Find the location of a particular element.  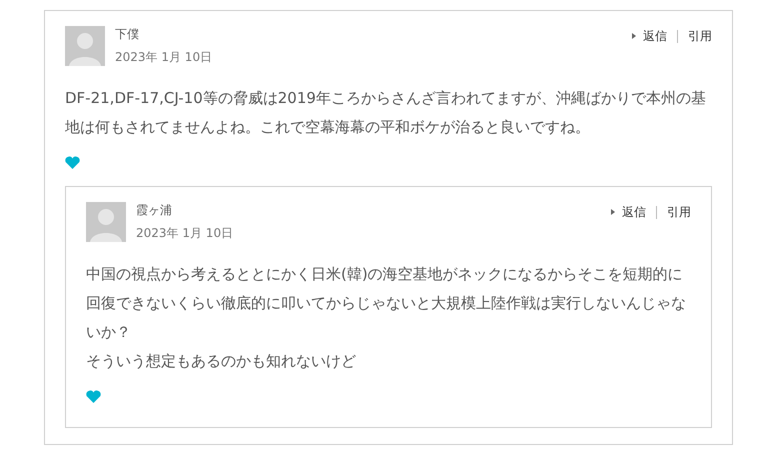

comment-text: 中国の視点から考えるととにかく日米(韓)の海空基地がネックになるからそこを短期的に回復できないくらい徹底的に叩いてからじゃないと大規模上陸作戦は実行しないんじゃないか？ is located at coordinates (386, 303).